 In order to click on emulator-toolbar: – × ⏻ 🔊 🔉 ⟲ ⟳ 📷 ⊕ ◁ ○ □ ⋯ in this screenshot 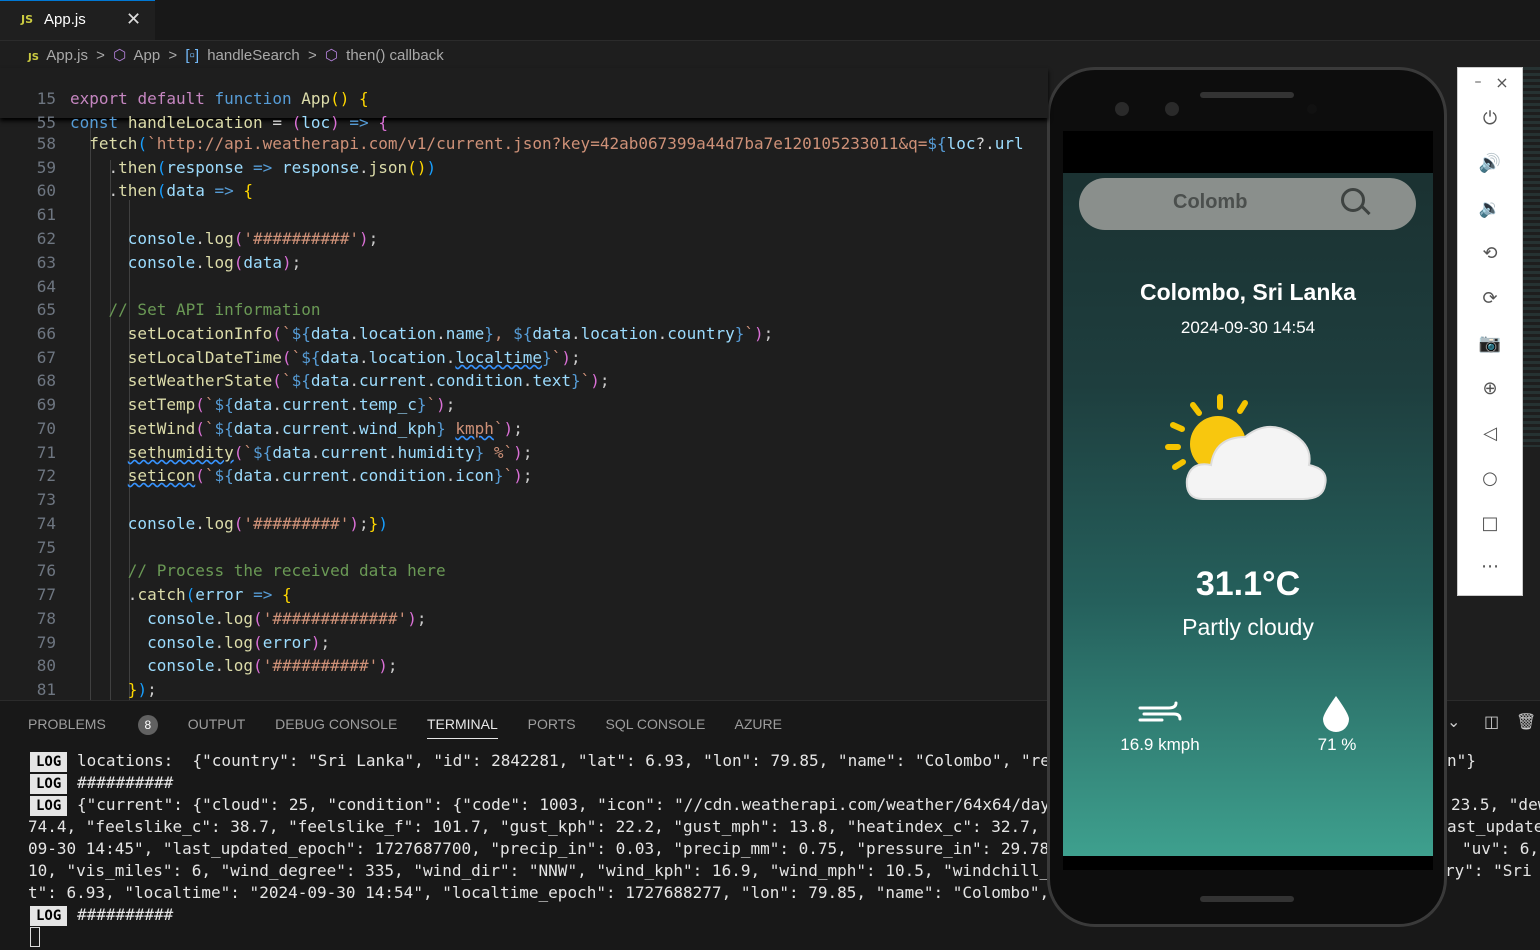, I will do `click(1490, 331)`.